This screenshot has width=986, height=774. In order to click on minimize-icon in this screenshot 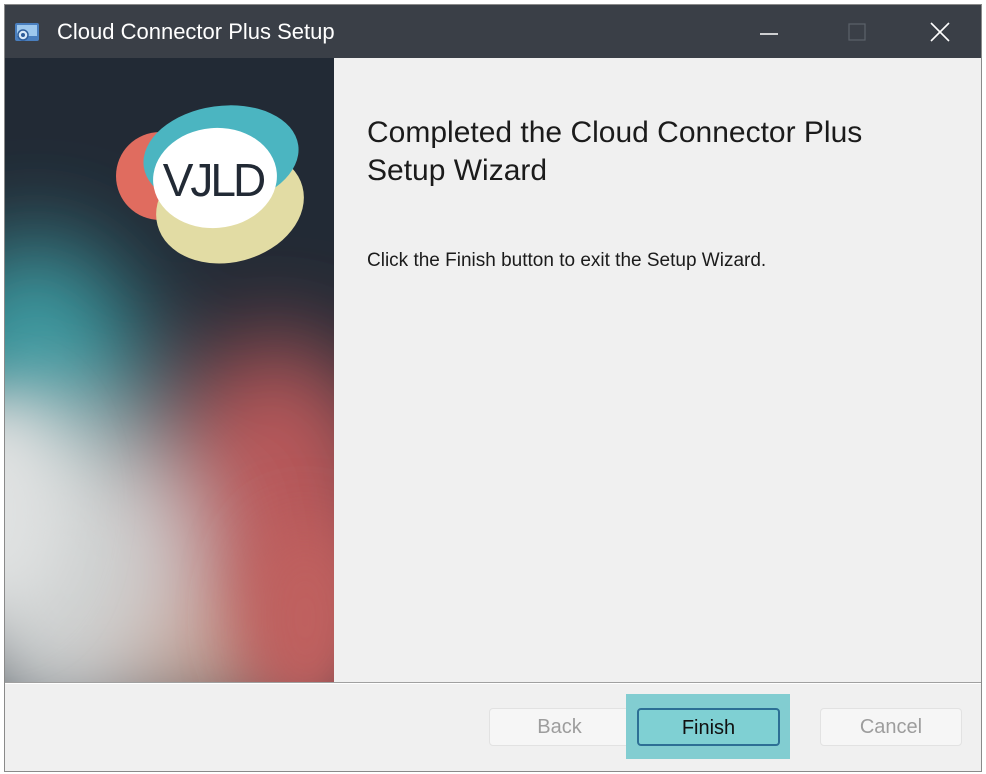, I will do `click(769, 34)`.